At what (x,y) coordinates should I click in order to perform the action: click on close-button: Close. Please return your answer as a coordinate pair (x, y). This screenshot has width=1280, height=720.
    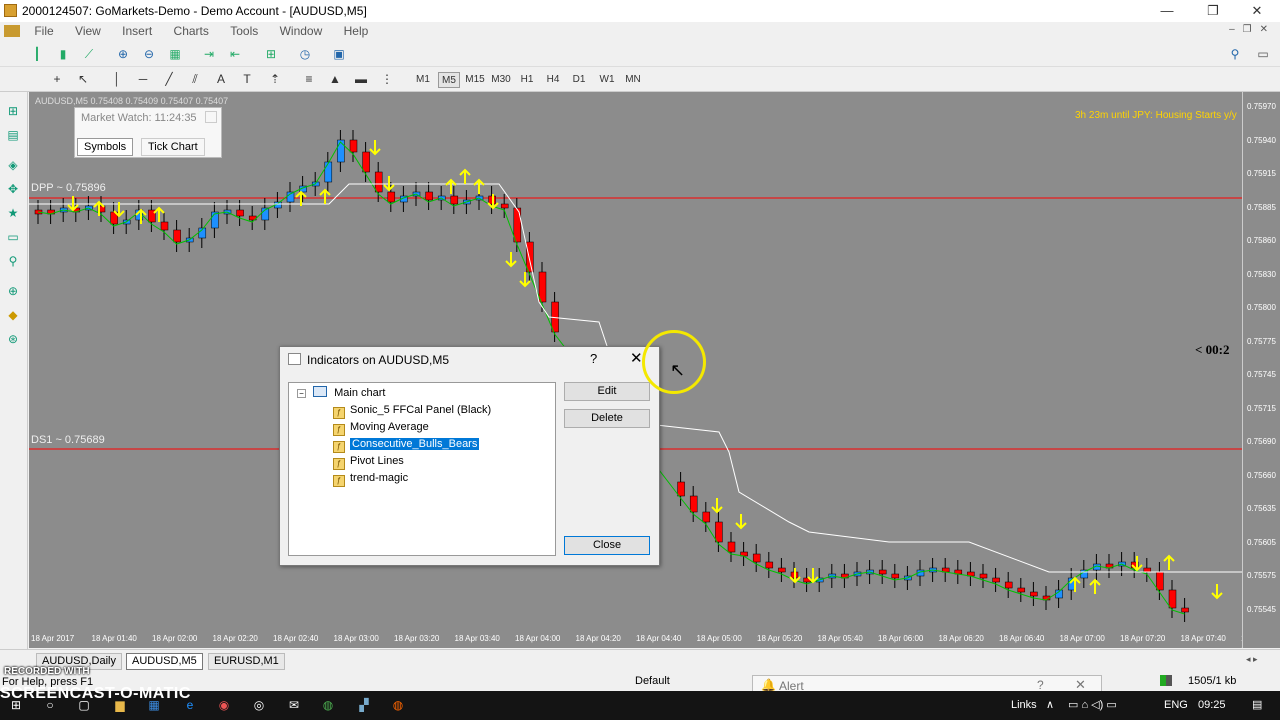
    Looking at the image, I should click on (607, 545).